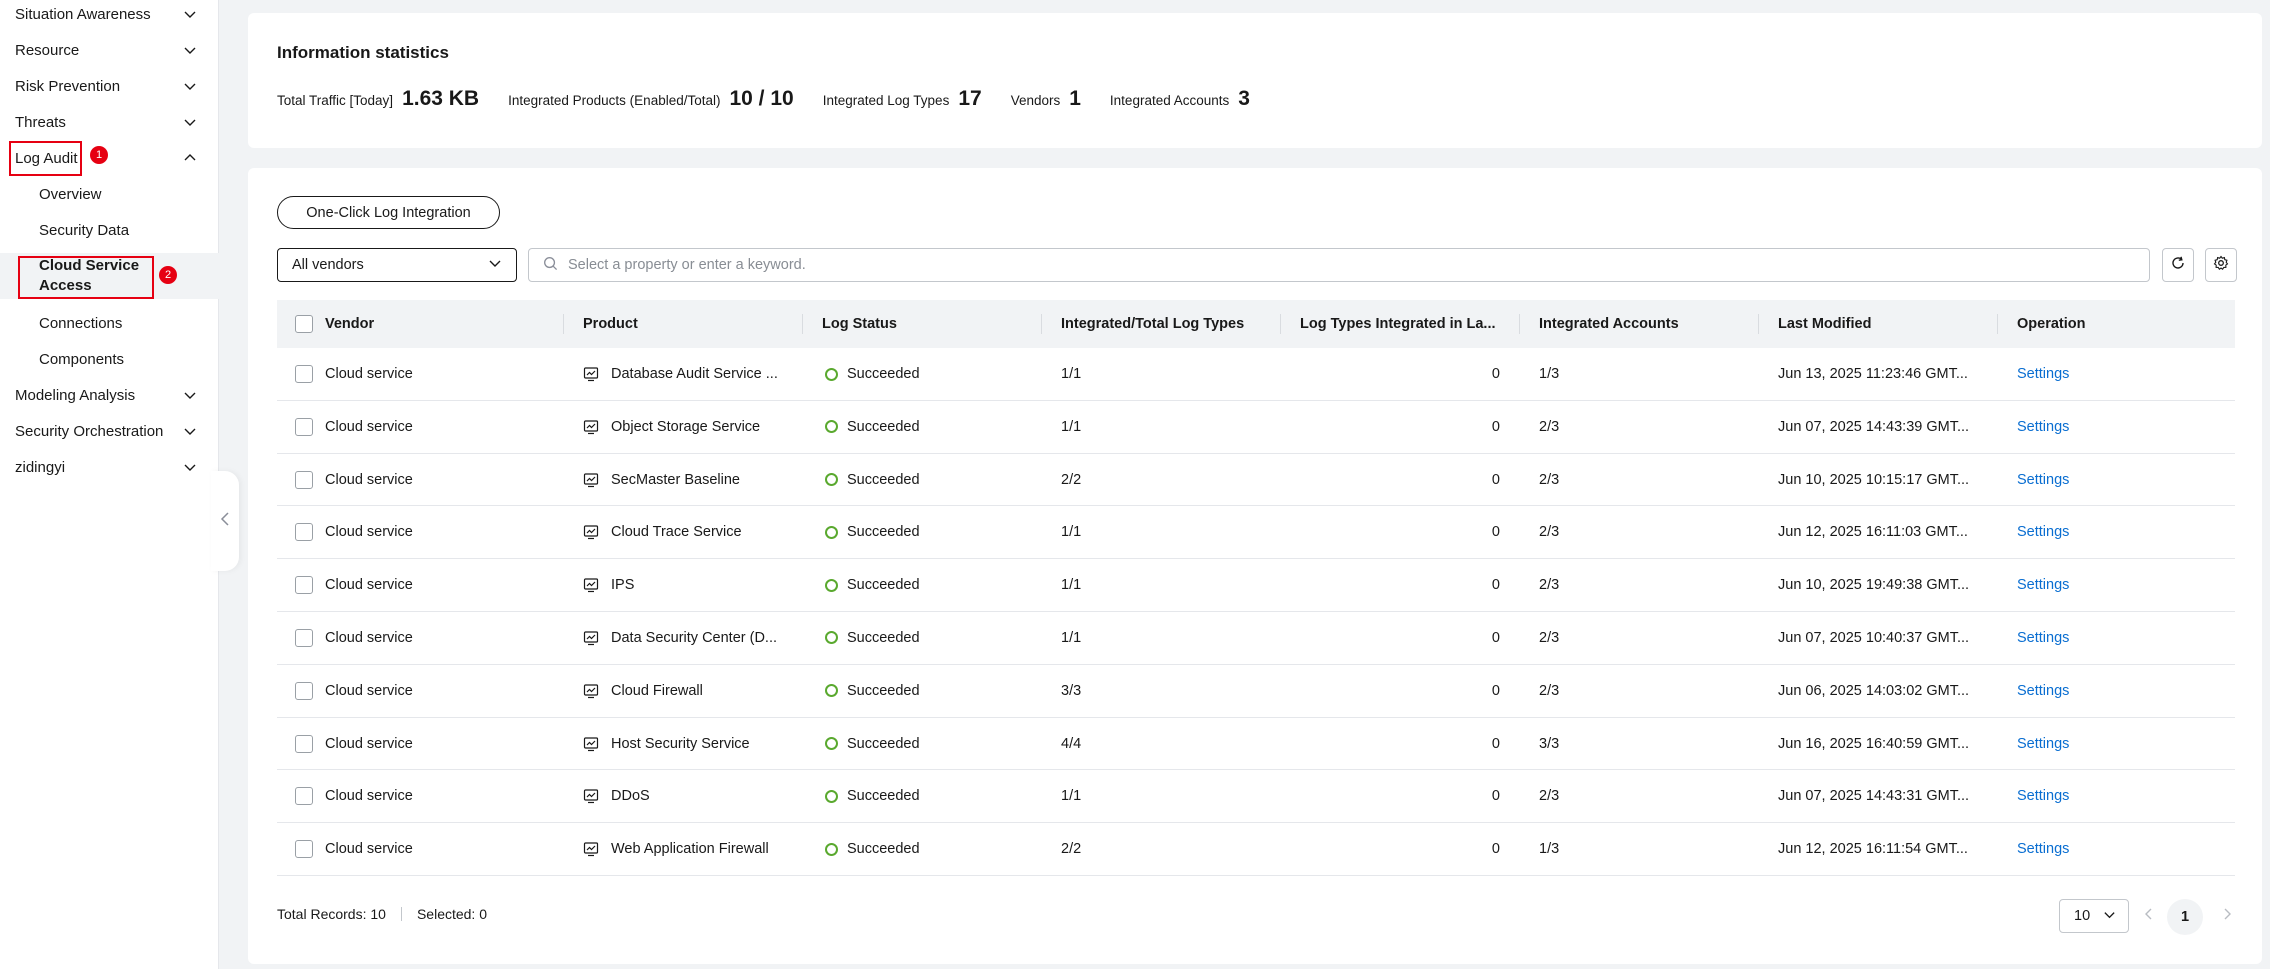  I want to click on search-input, so click(1351, 265).